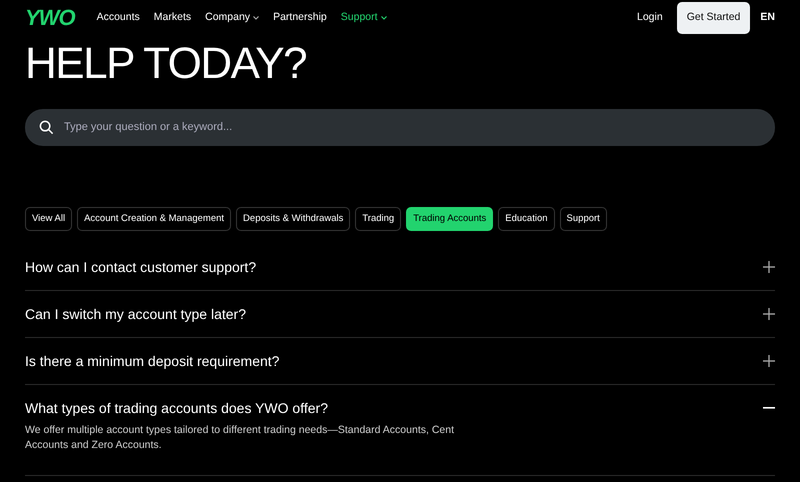 Image resolution: width=800 pixels, height=482 pixels. Describe the element at coordinates (650, 18) in the screenshot. I see `login-link: Login` at that location.